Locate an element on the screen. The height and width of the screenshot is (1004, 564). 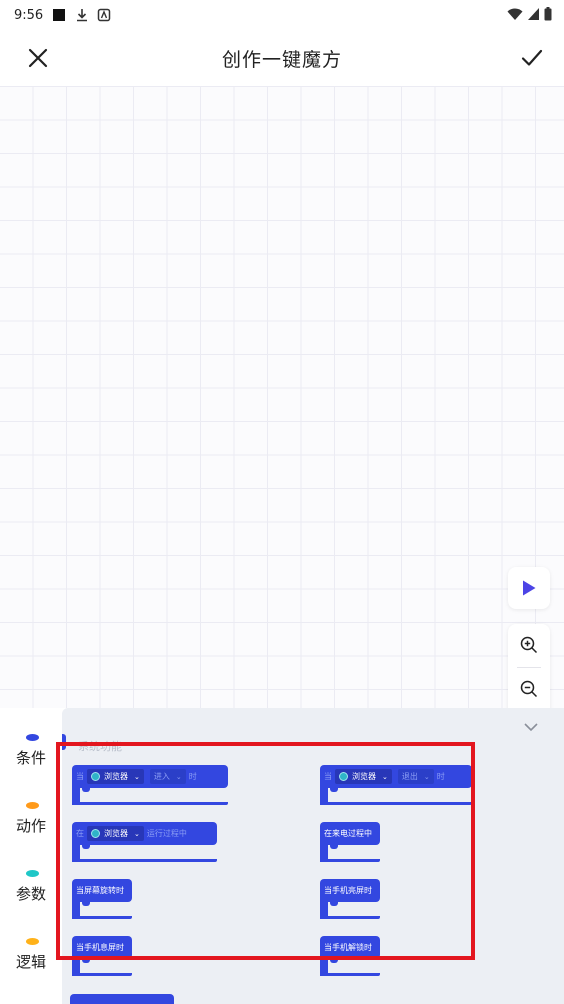
category-label: 条件 is located at coordinates (30, 758).